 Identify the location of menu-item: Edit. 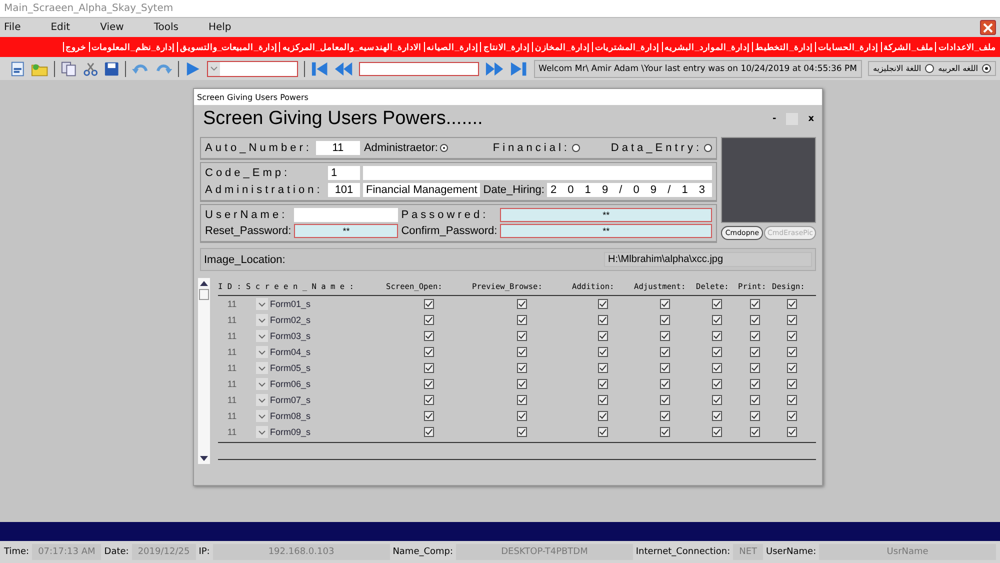
(60, 27).